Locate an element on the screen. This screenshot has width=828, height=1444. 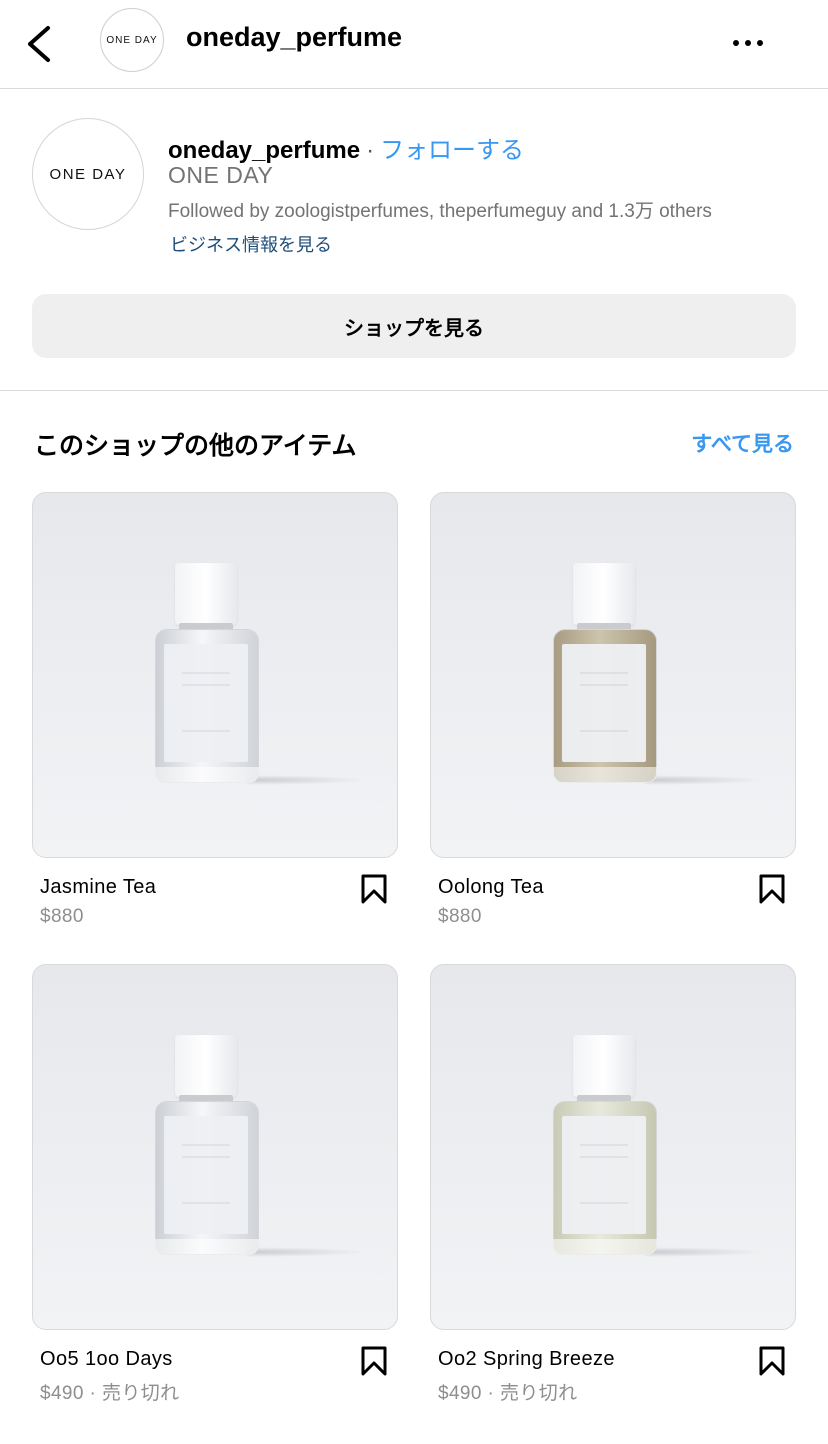
profile-avatar-text: ONE DAY is located at coordinates (88, 174).